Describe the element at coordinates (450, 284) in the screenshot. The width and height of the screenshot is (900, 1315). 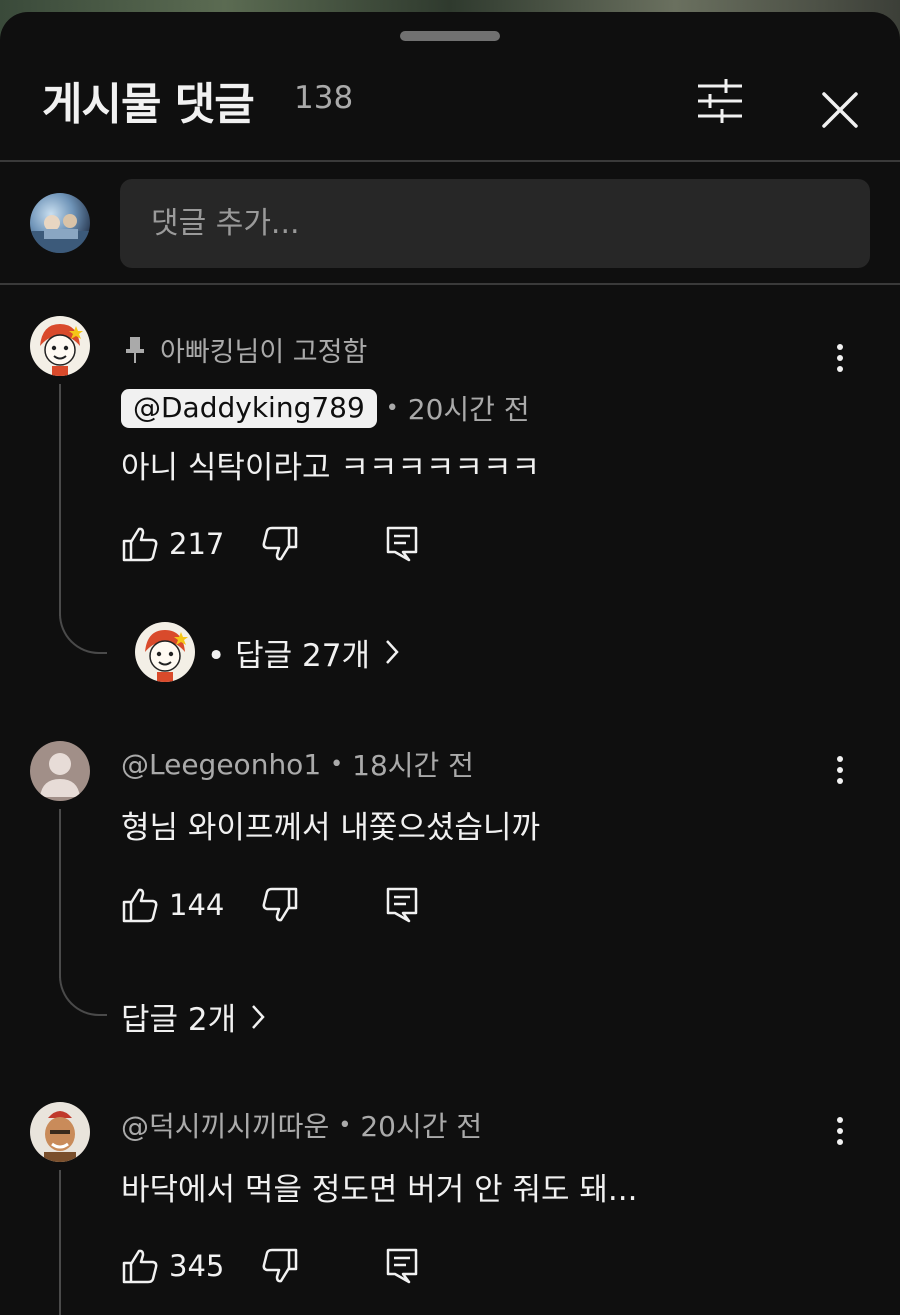
I see `composer-divider` at that location.